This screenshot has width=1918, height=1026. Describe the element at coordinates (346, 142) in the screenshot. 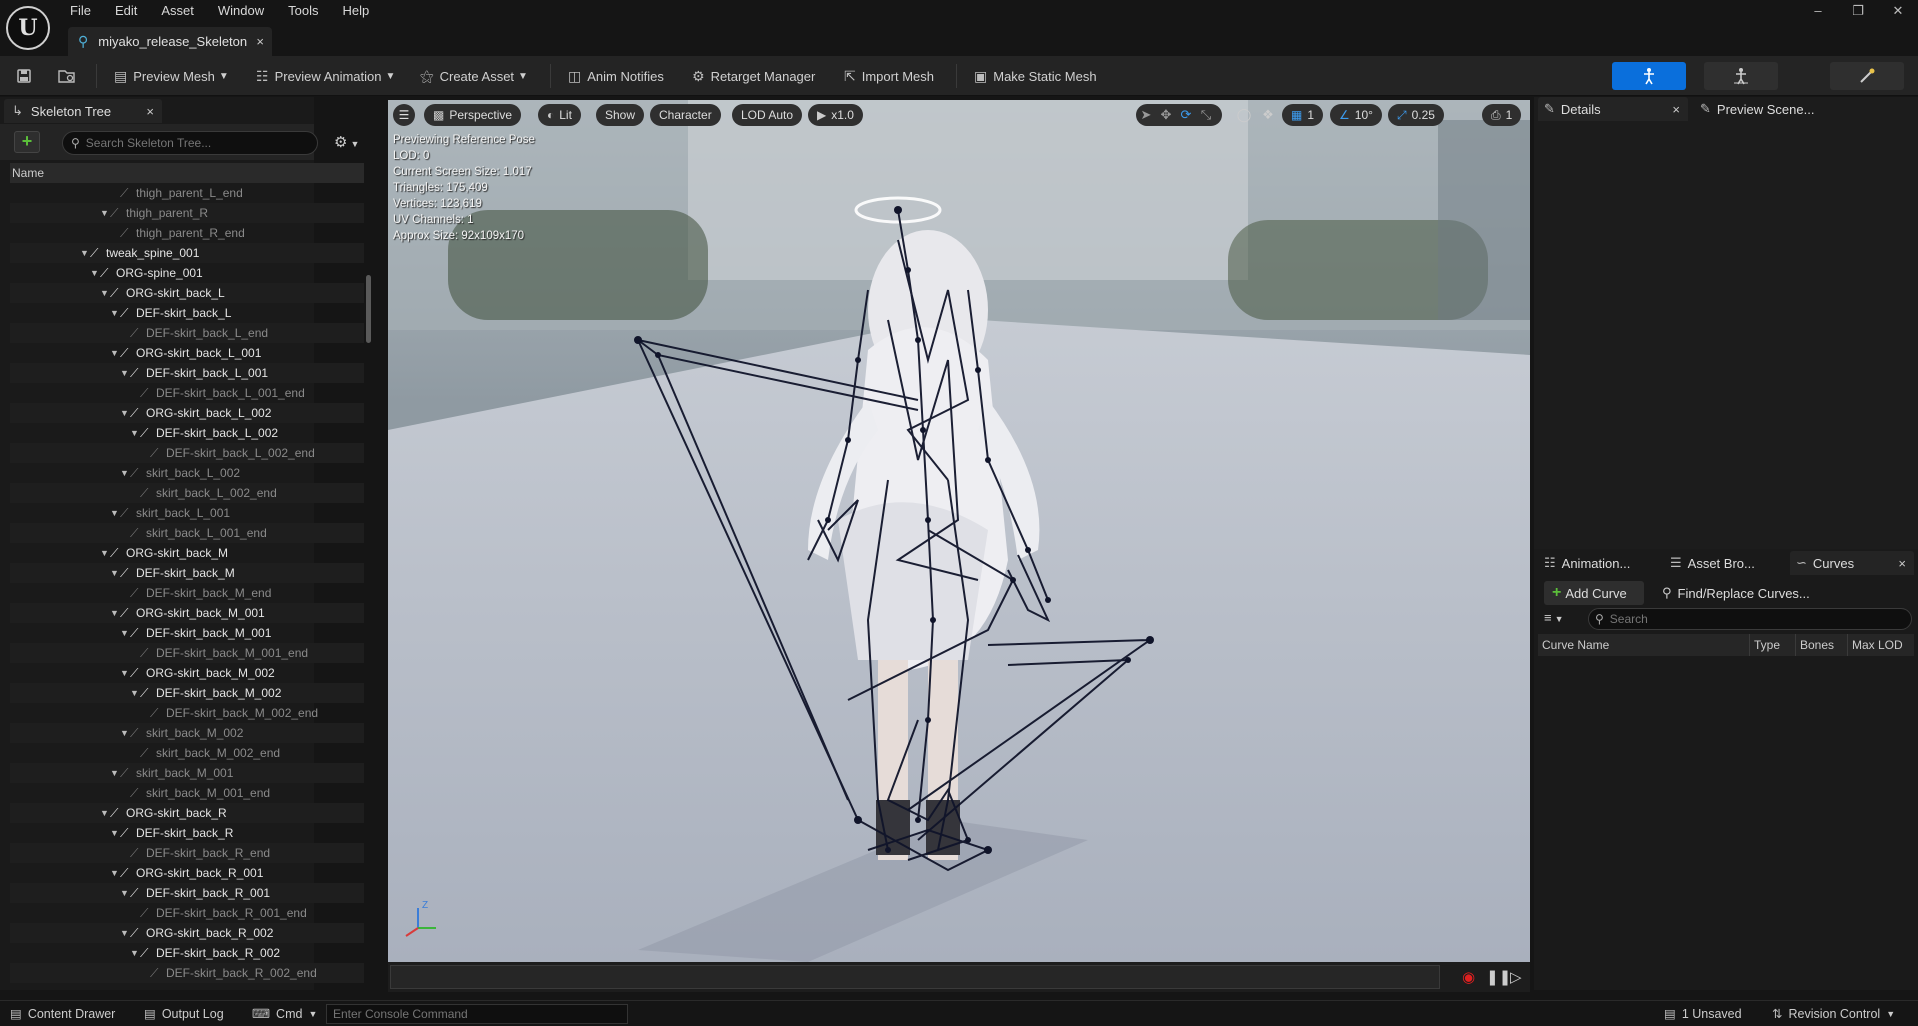

I see `settings-gear-icon: ⚙ ▼` at that location.